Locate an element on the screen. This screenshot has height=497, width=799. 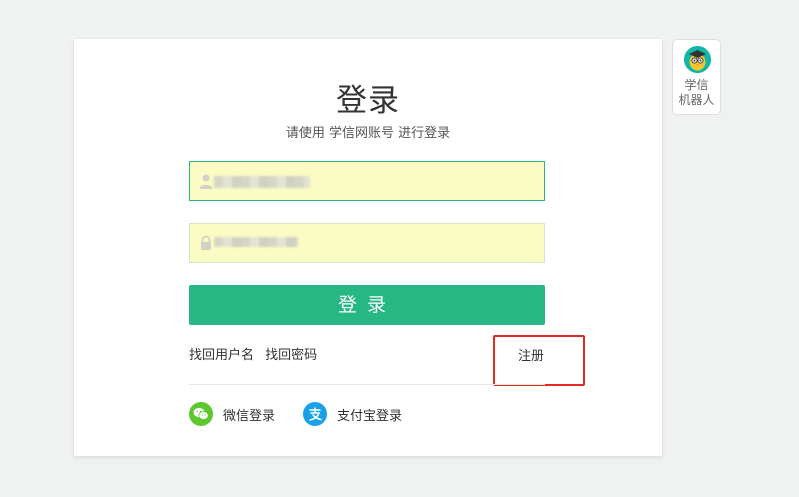
user-icon is located at coordinates (206, 181).